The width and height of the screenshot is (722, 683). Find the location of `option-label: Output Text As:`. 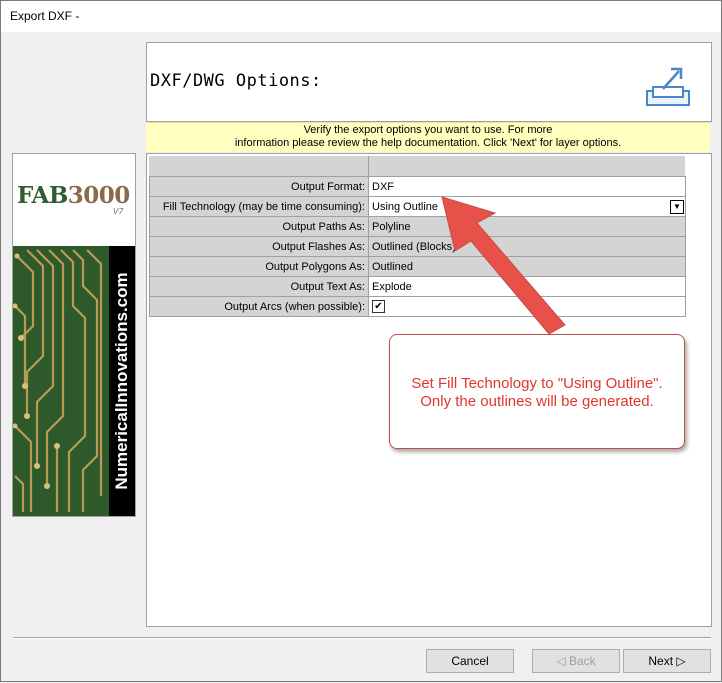

option-label: Output Text As: is located at coordinates (259, 286).